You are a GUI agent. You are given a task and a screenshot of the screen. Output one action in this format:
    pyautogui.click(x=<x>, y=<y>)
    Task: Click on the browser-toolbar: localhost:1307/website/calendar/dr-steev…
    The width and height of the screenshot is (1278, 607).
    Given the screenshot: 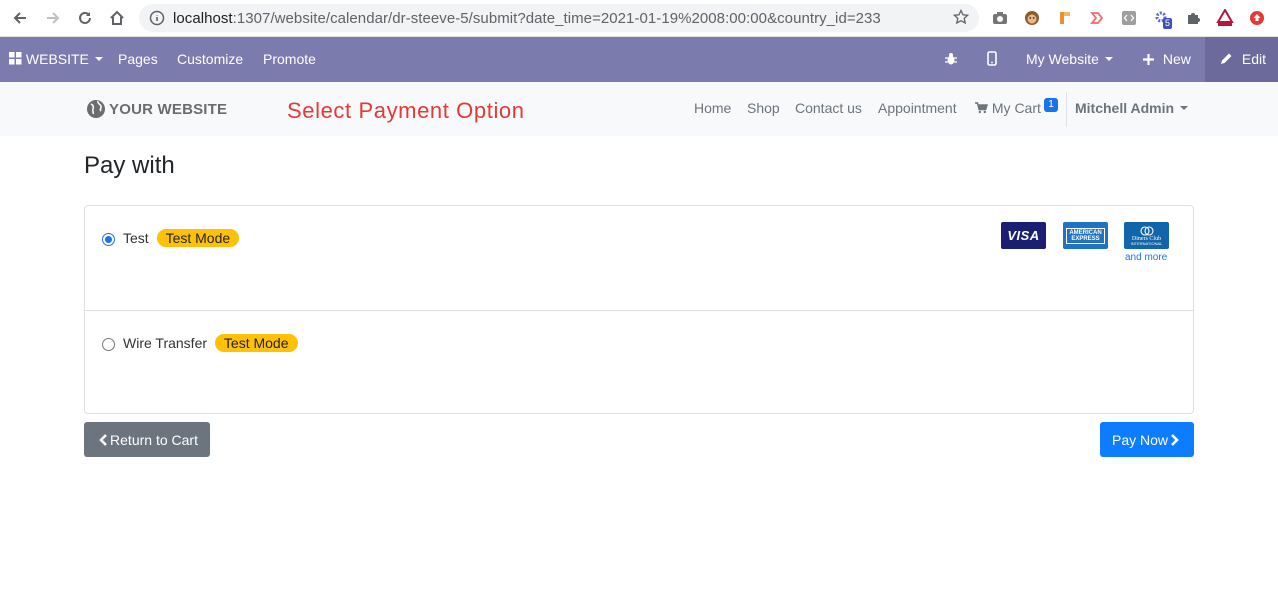 What is the action you would take?
    pyautogui.click(x=639, y=18)
    